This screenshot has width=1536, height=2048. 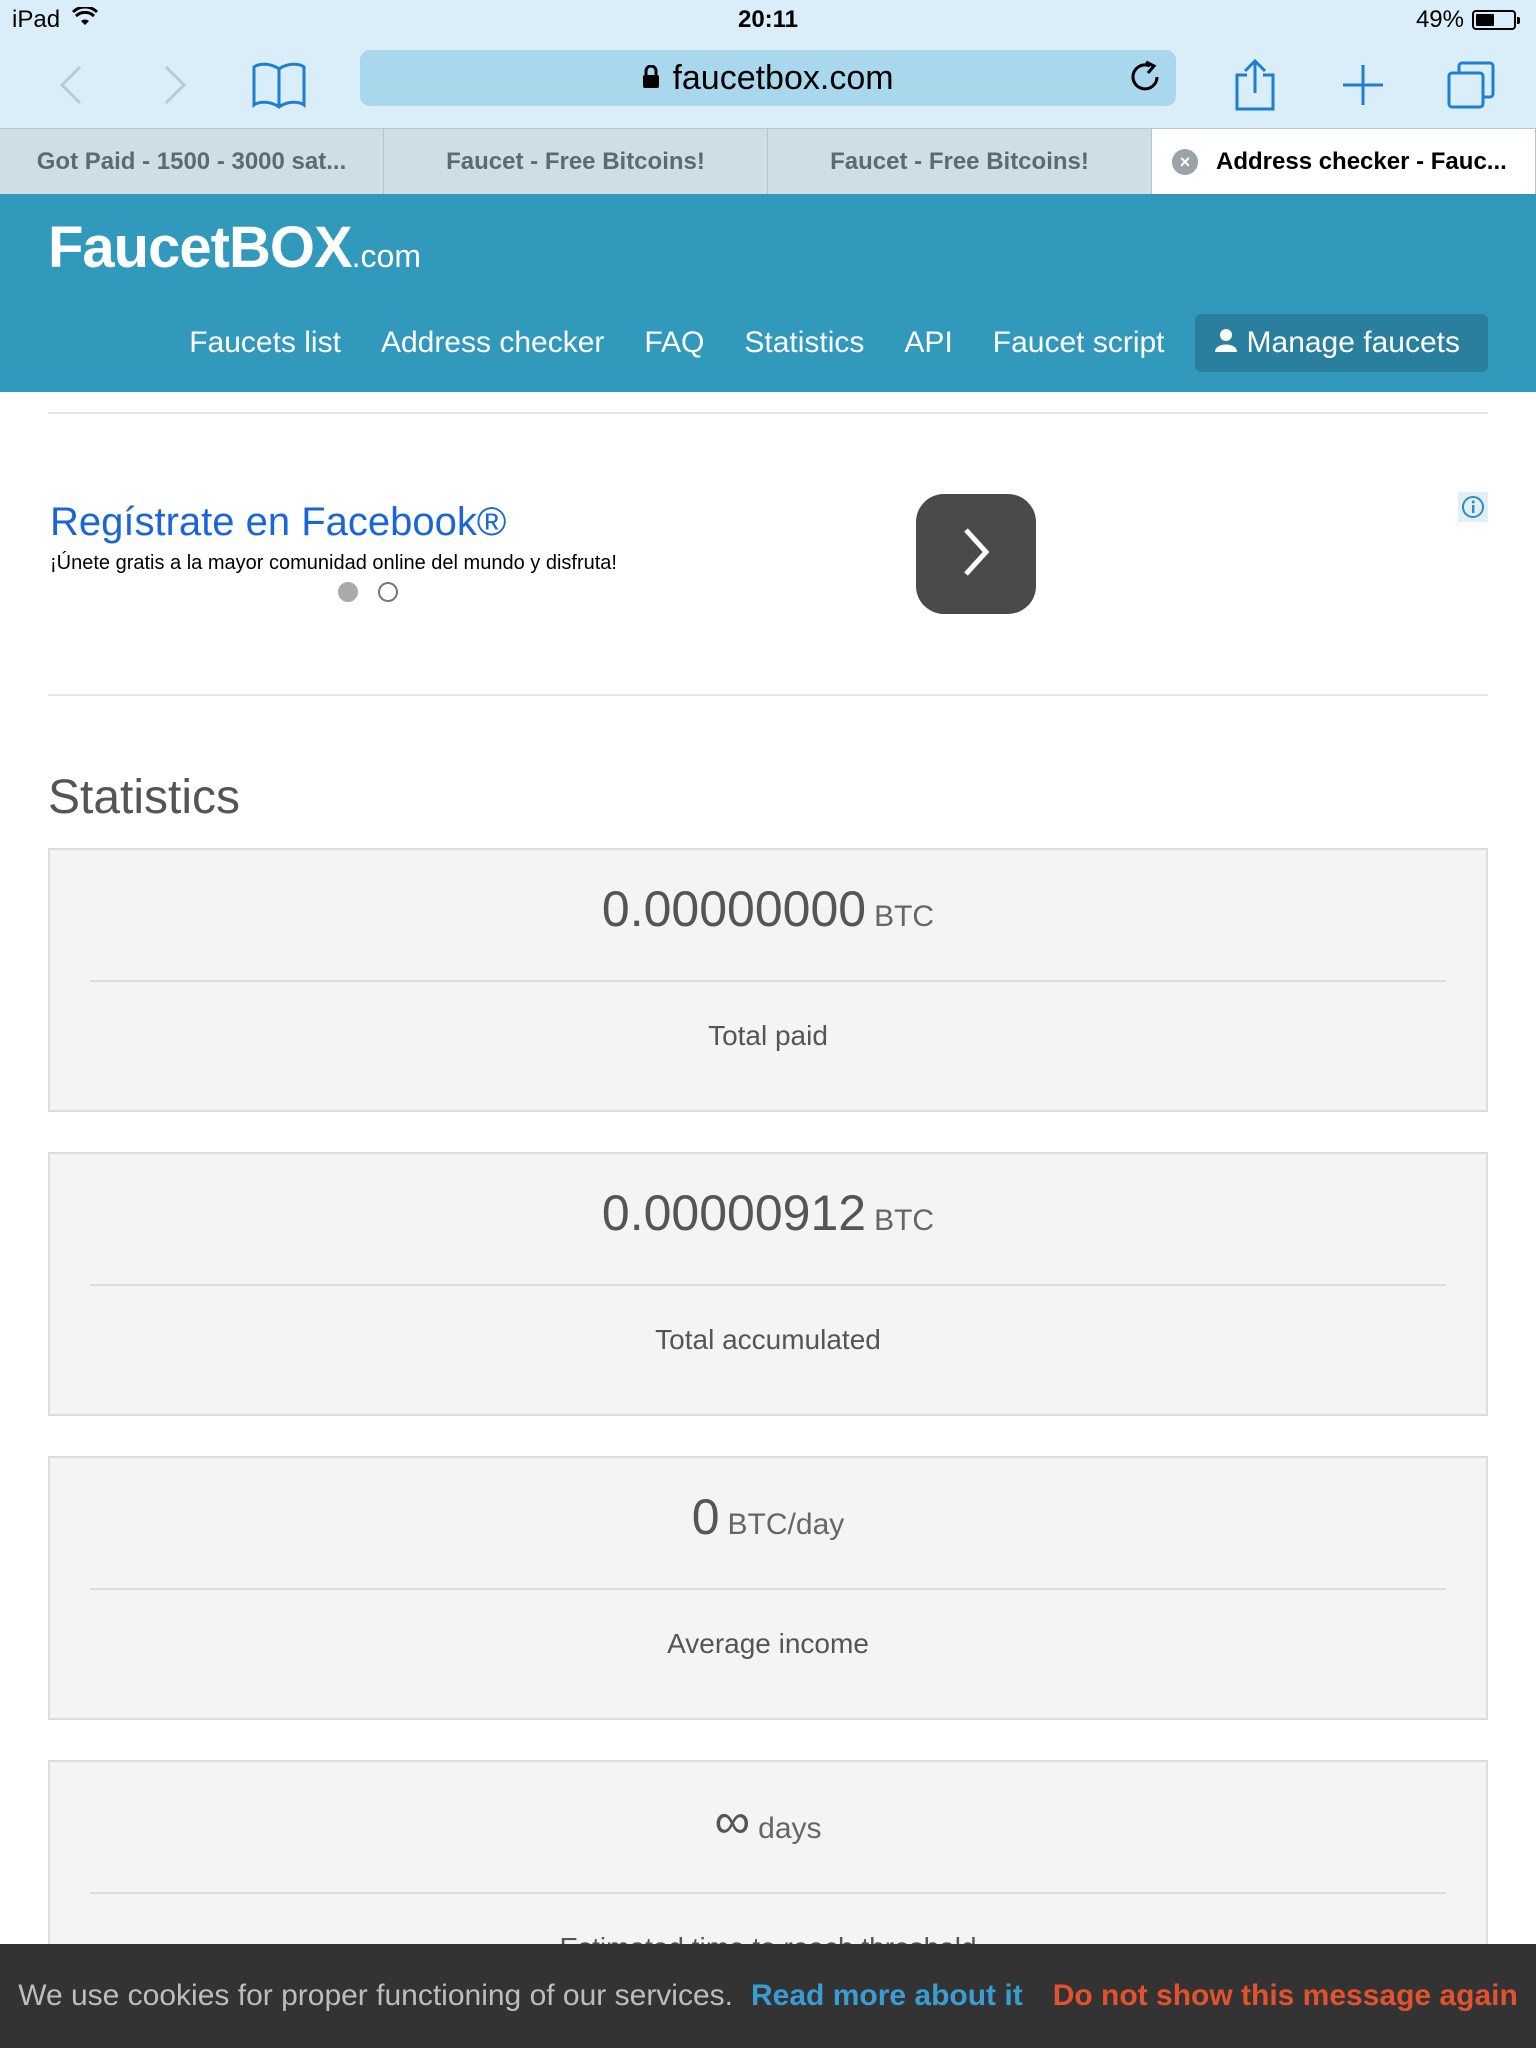 I want to click on ad-next-button, so click(x=976, y=554).